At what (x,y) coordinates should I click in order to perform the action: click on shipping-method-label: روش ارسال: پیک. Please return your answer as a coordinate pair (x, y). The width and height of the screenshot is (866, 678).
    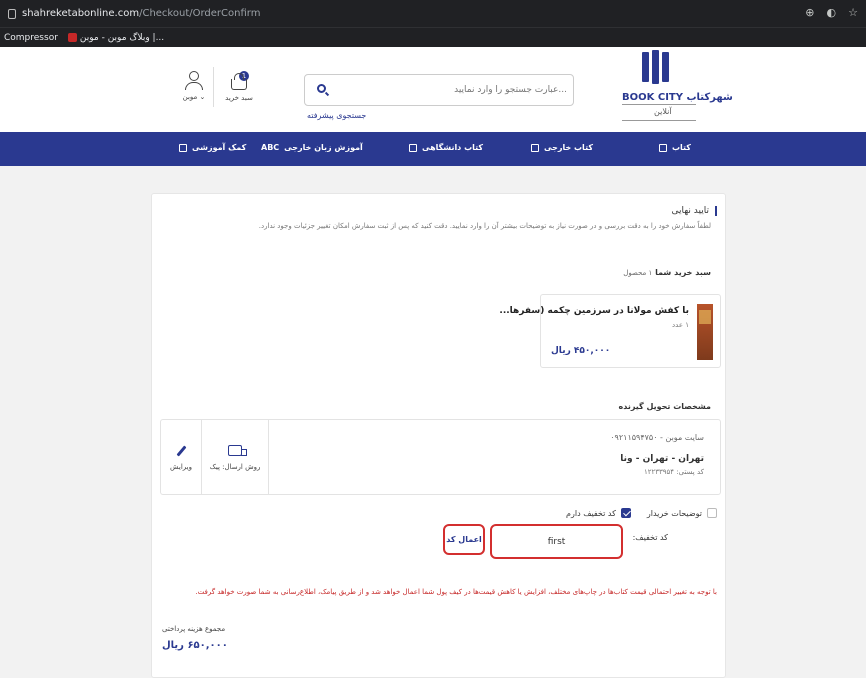
    Looking at the image, I should click on (235, 467).